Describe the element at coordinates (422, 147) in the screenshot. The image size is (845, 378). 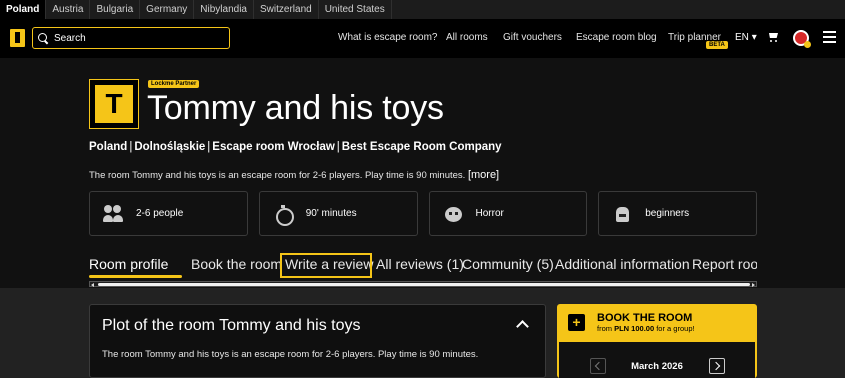
I see `breadcrumb-company: Best Escape Room Company` at that location.